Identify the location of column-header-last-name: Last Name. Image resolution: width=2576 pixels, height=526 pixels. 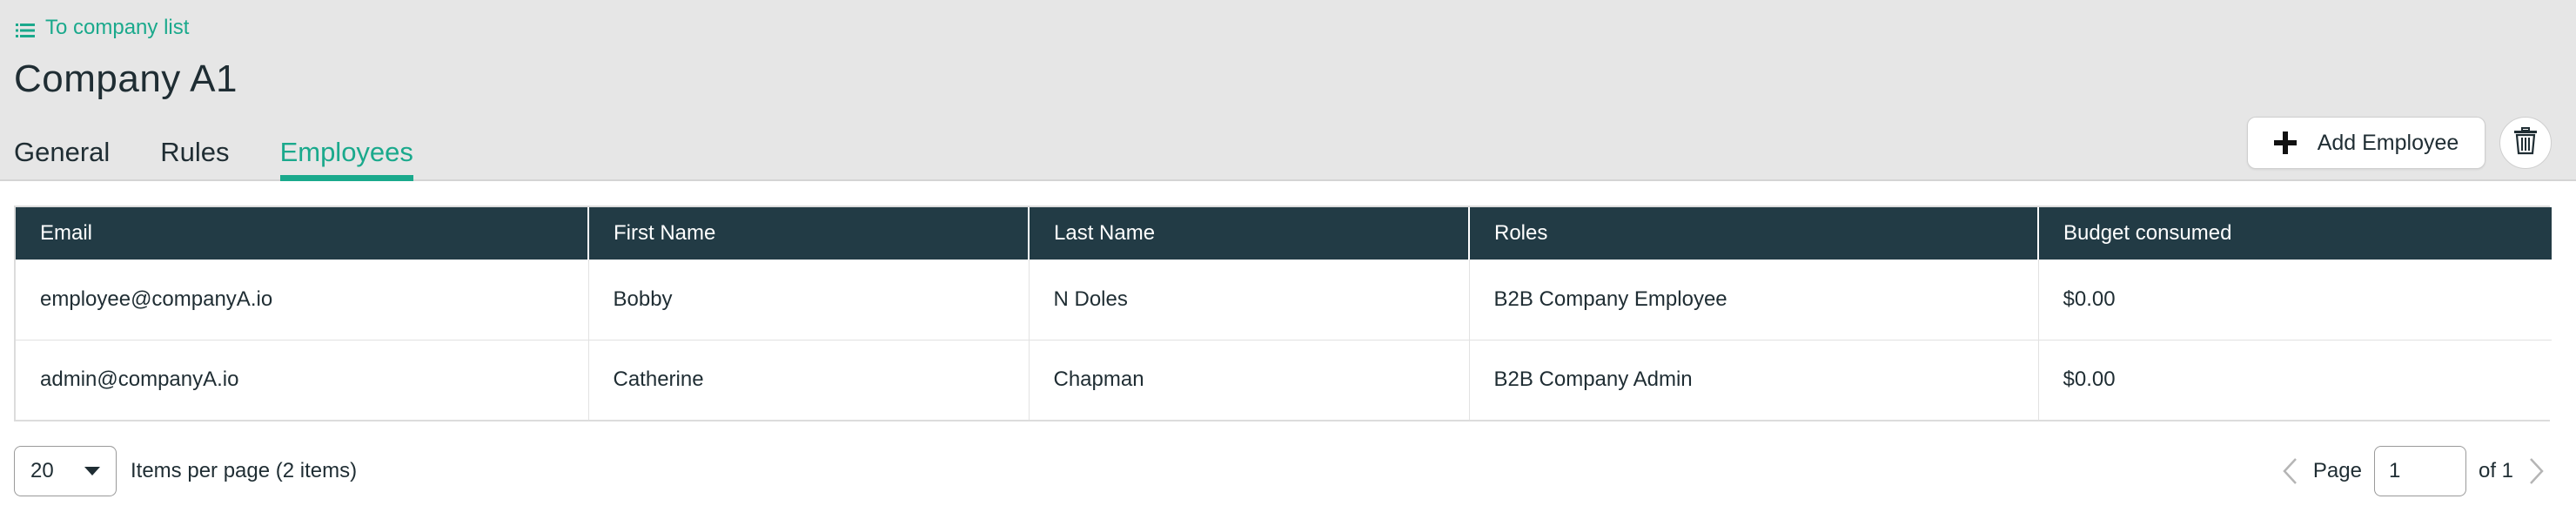
(1249, 233).